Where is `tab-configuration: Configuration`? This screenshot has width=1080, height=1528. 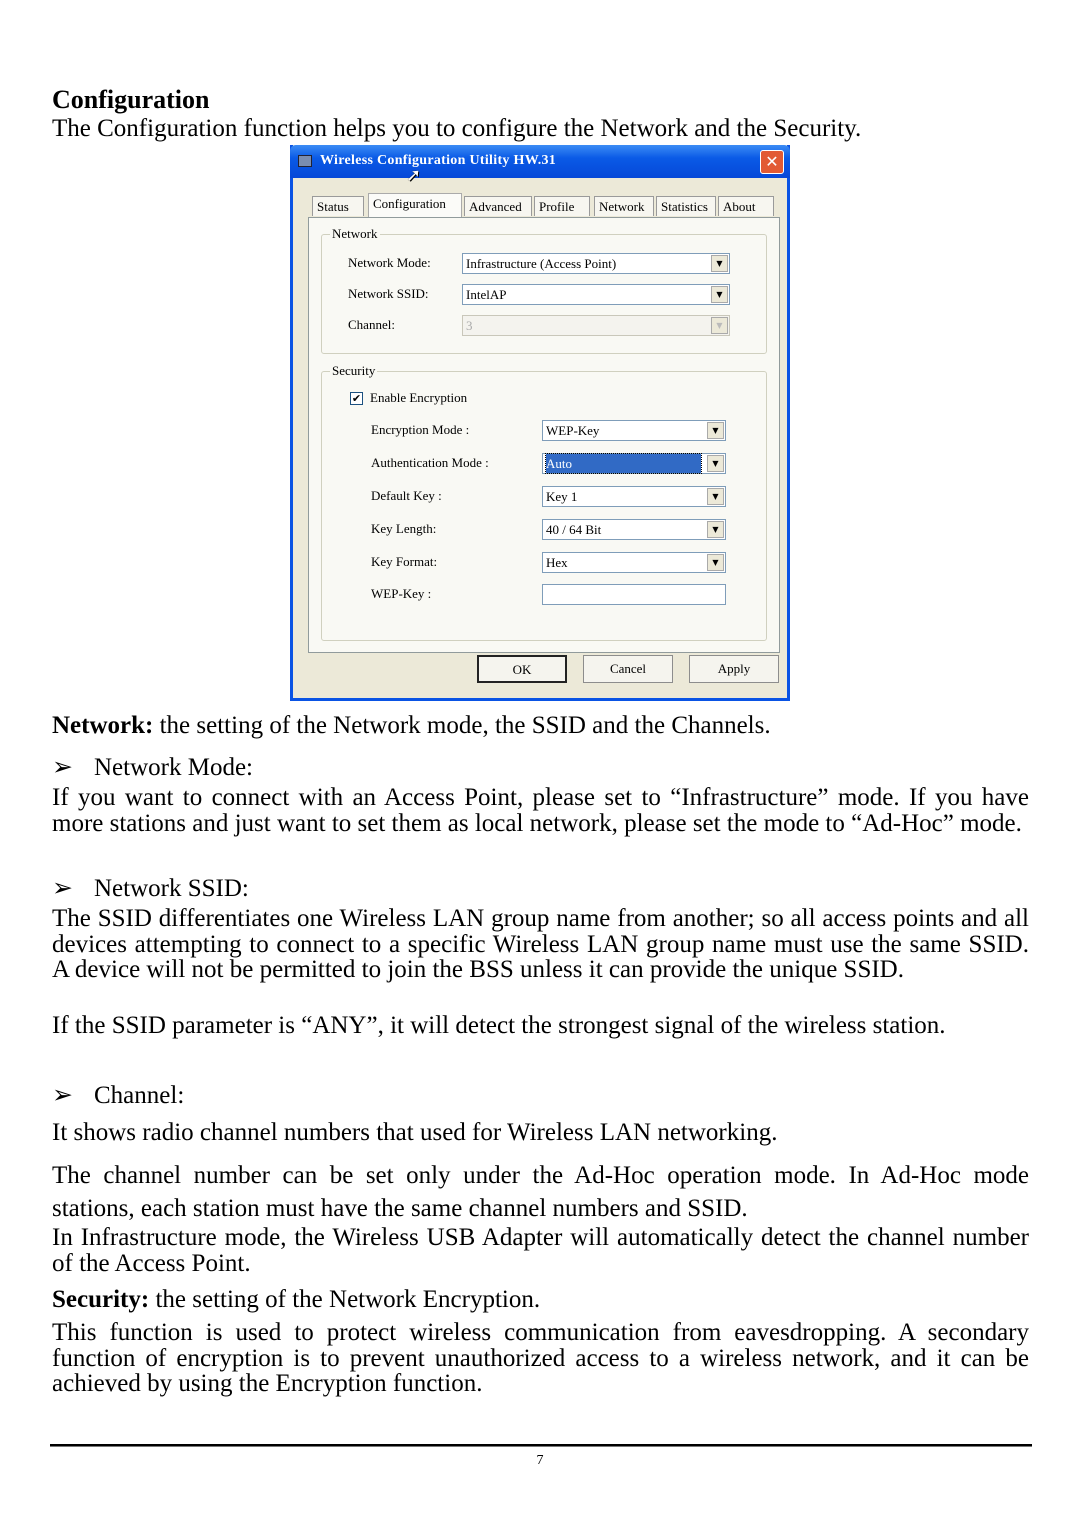 tab-configuration: Configuration is located at coordinates (415, 205).